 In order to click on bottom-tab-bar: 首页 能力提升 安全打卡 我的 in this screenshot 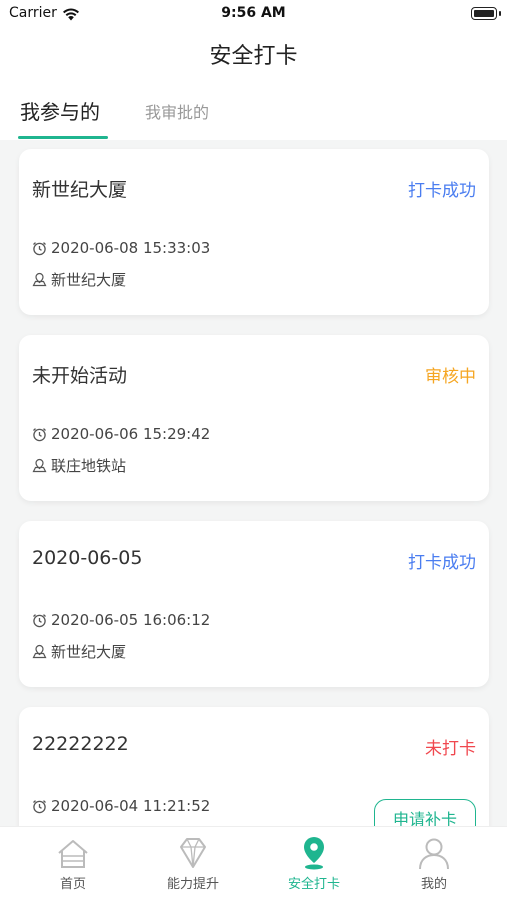, I will do `click(253, 863)`.